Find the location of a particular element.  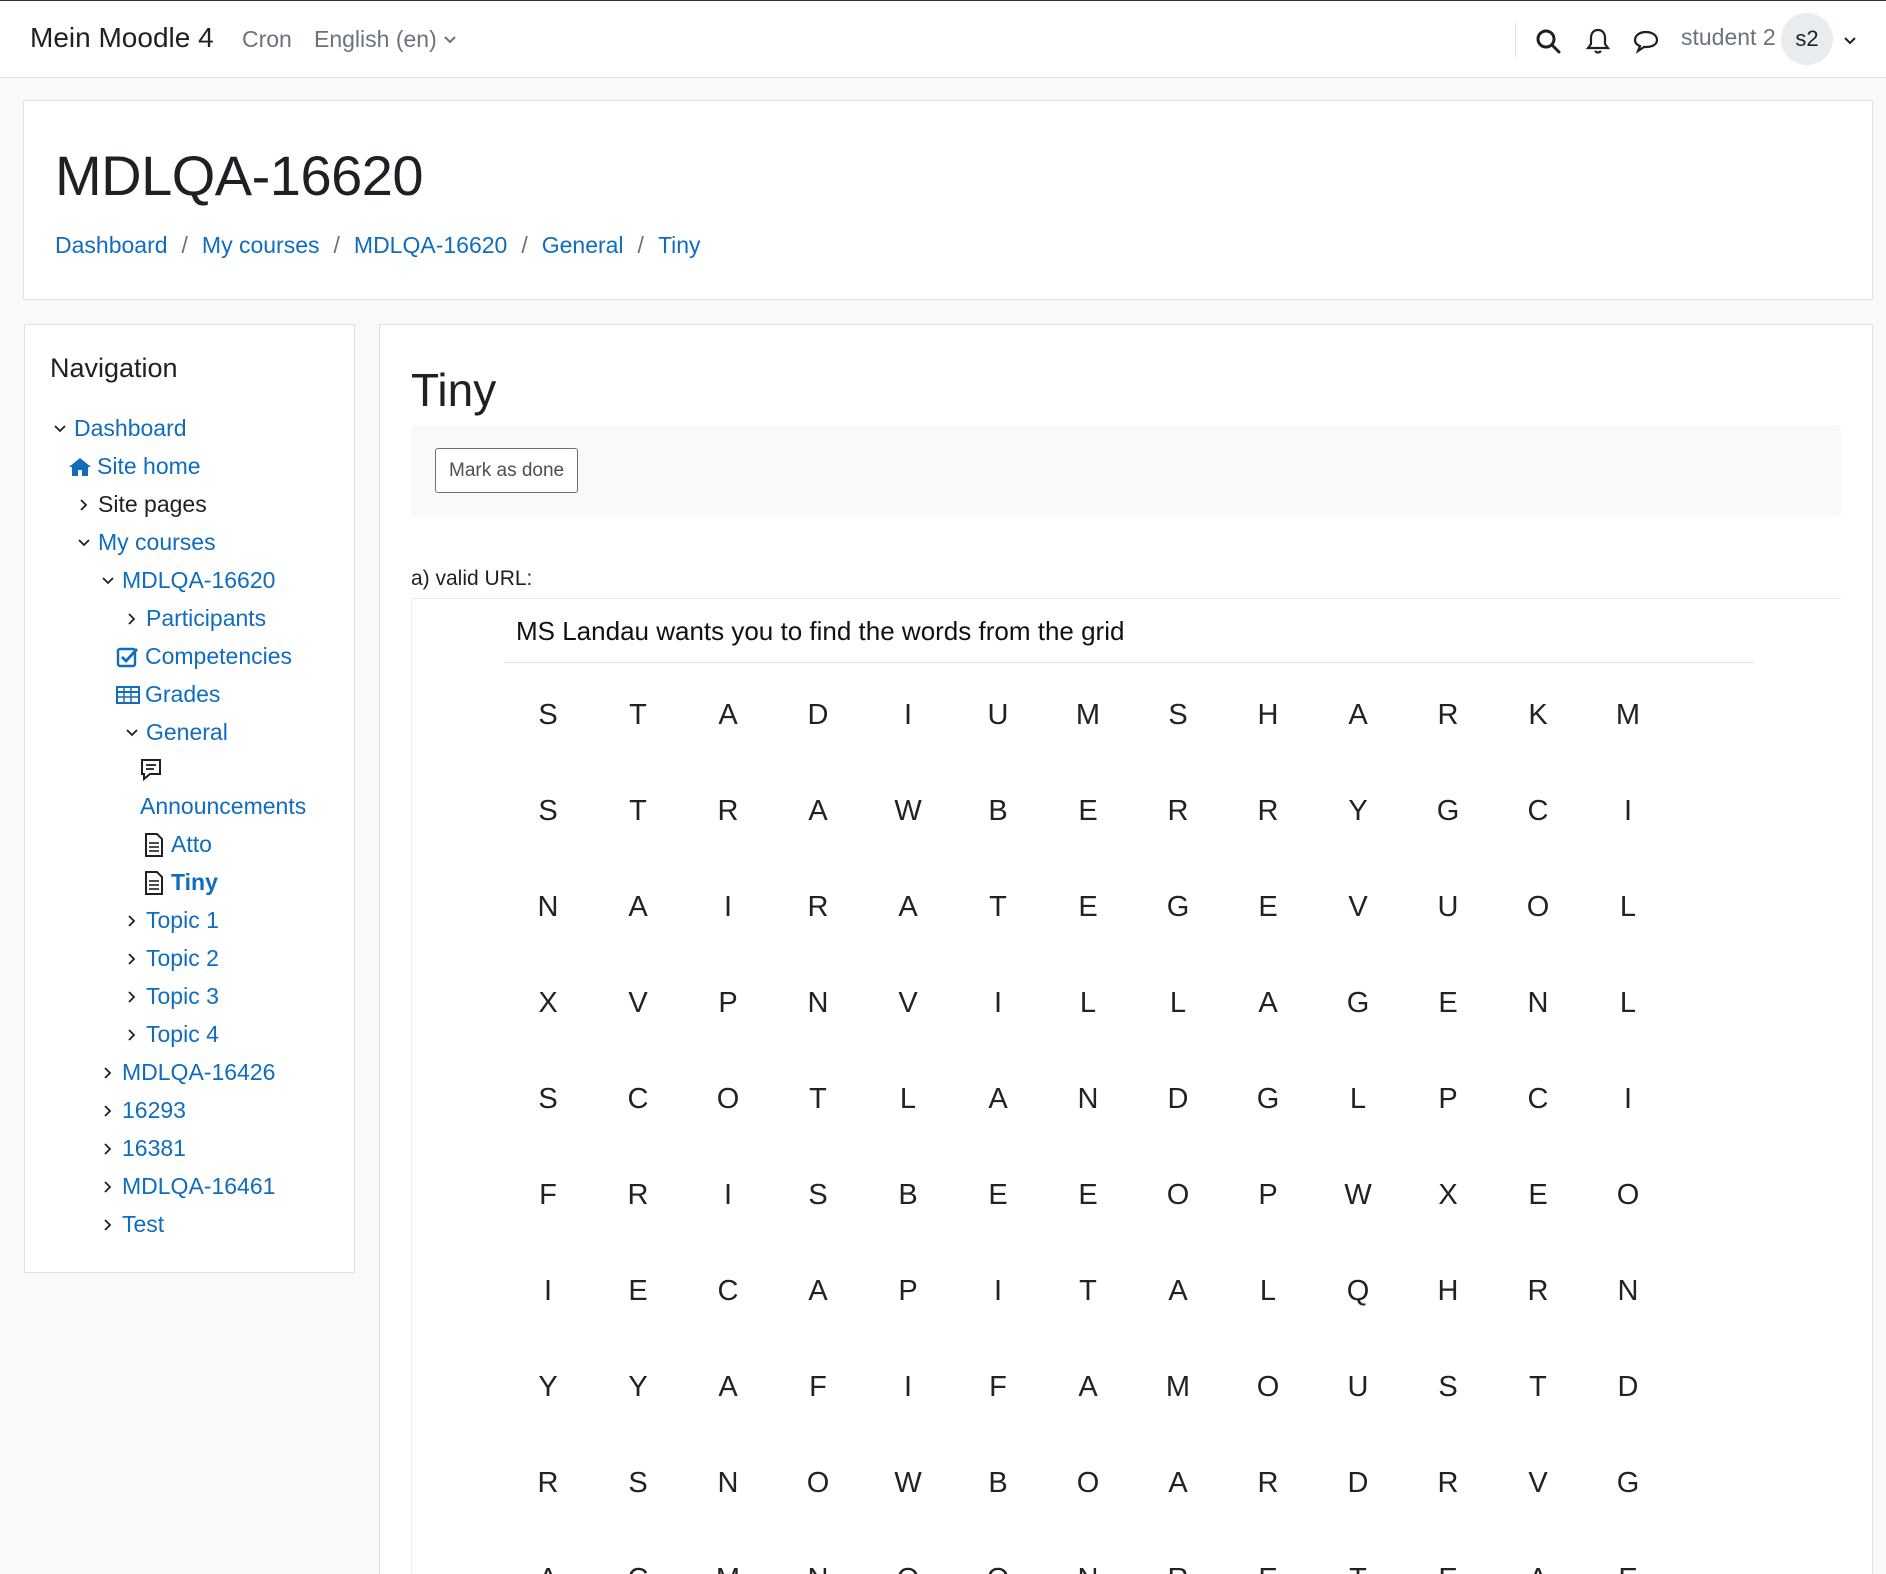

intro-label: a) valid URL: is located at coordinates (472, 578).